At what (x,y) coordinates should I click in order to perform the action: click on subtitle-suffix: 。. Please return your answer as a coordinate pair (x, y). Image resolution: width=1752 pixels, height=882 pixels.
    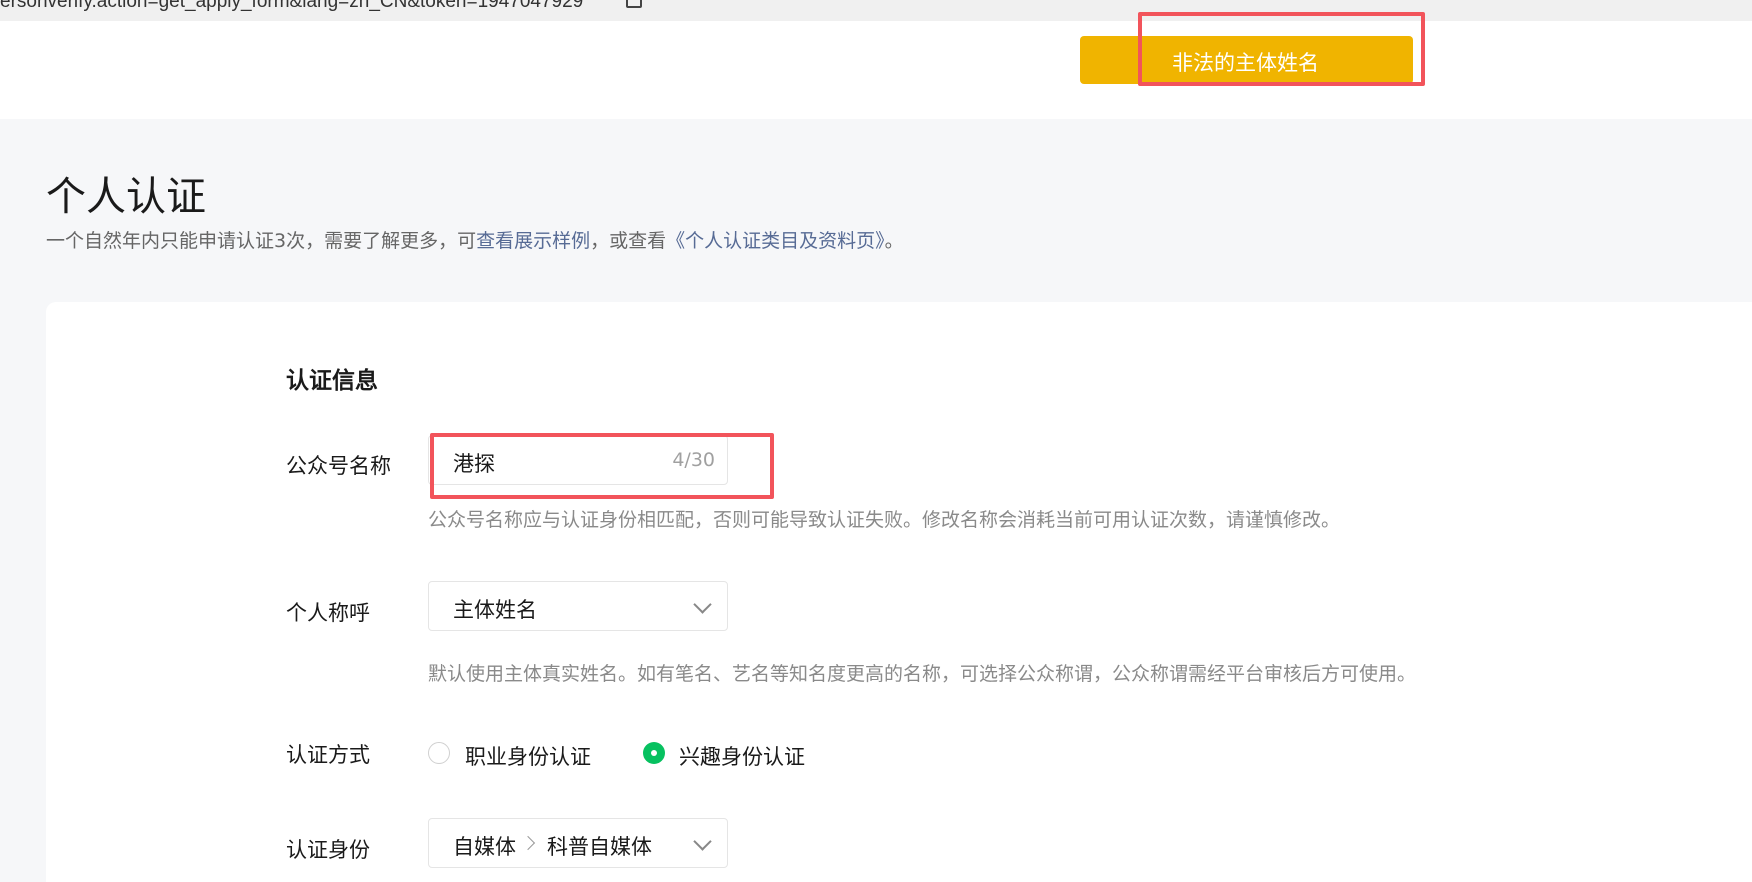
    Looking at the image, I should click on (894, 241).